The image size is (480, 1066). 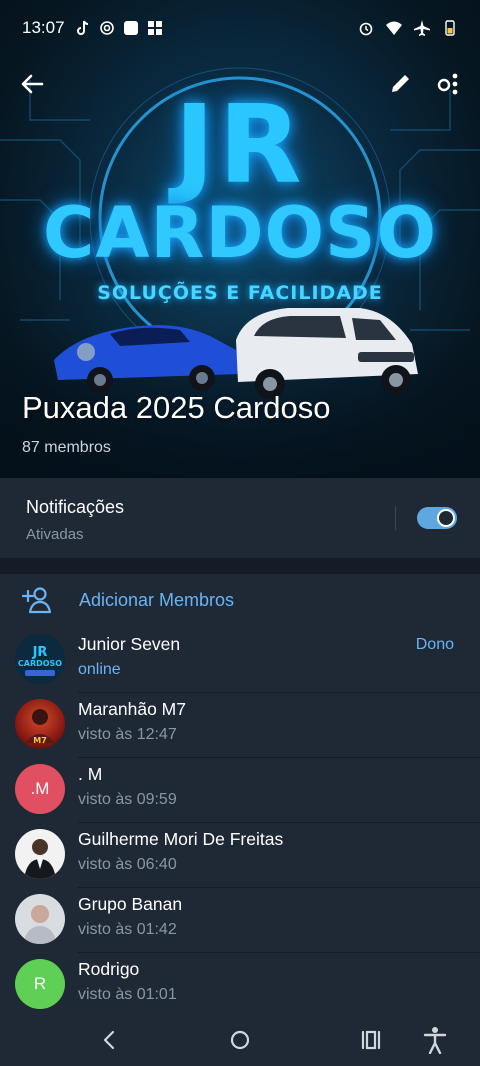 I want to click on notifications-toggle, so click(x=437, y=518).